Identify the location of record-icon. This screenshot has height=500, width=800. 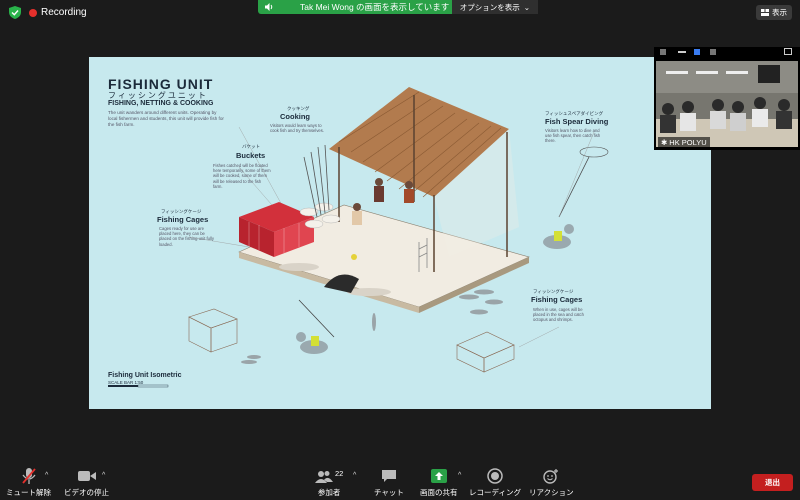
(495, 476).